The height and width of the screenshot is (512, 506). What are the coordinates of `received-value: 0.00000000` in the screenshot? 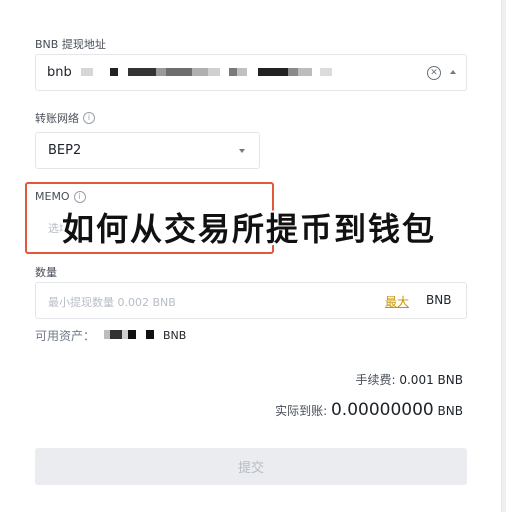 It's located at (382, 410).